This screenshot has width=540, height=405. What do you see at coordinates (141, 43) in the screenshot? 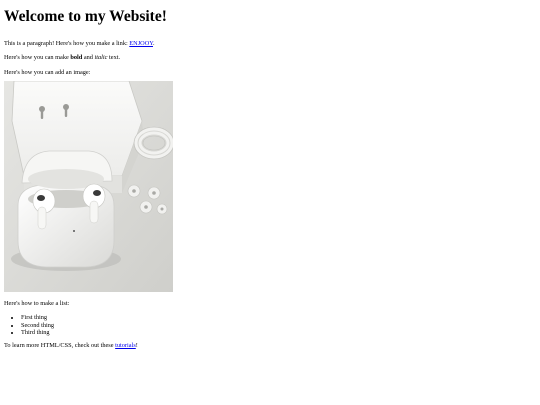
I see `enjooy-link: ENJOOY` at bounding box center [141, 43].